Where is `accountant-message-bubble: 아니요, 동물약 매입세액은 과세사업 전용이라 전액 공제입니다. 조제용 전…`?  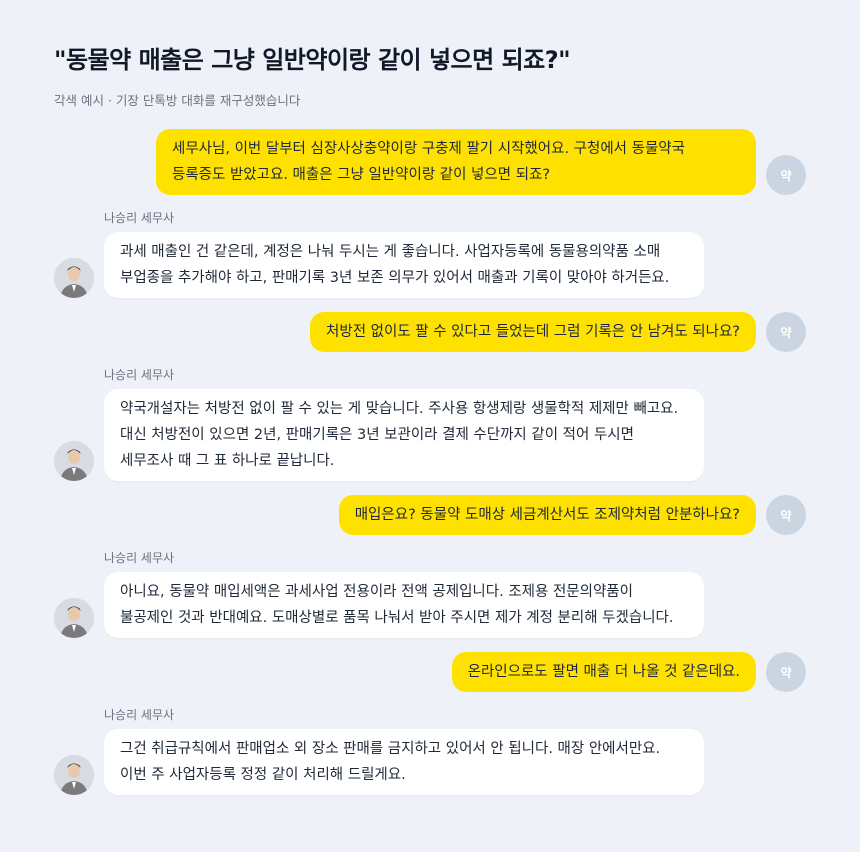
accountant-message-bubble: 아니요, 동물약 매입세액은 과세사업 전용이라 전액 공제입니다. 조제용 전… is located at coordinates (404, 605).